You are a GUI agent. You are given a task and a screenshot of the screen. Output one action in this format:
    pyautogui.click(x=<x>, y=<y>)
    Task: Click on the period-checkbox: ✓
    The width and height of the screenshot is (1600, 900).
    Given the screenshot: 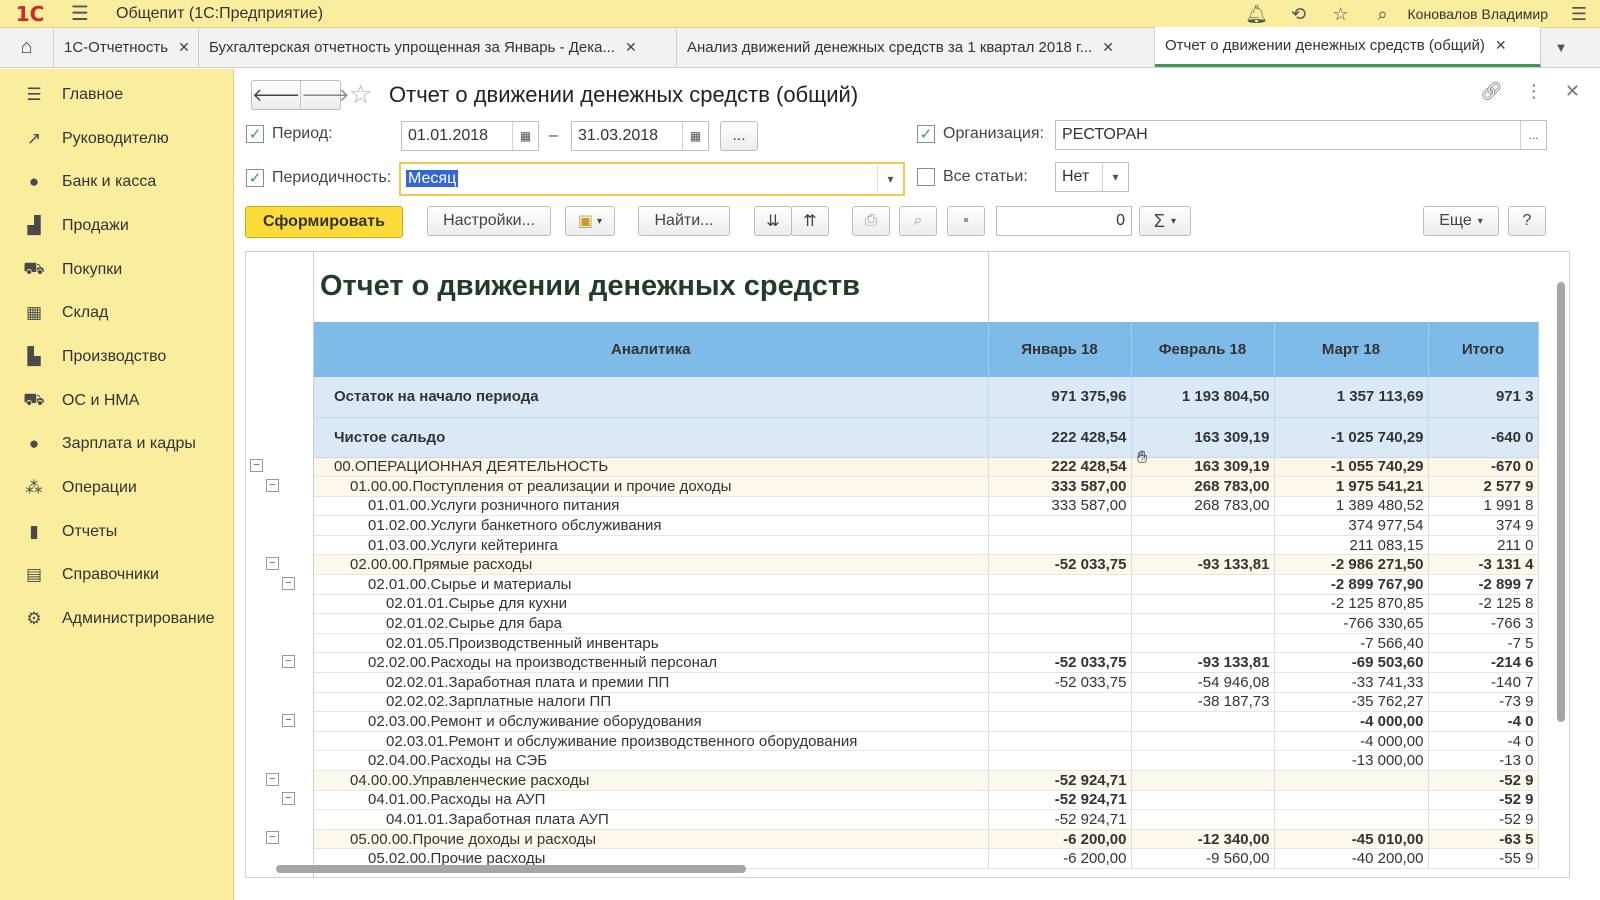 What is the action you would take?
    pyautogui.click(x=255, y=134)
    